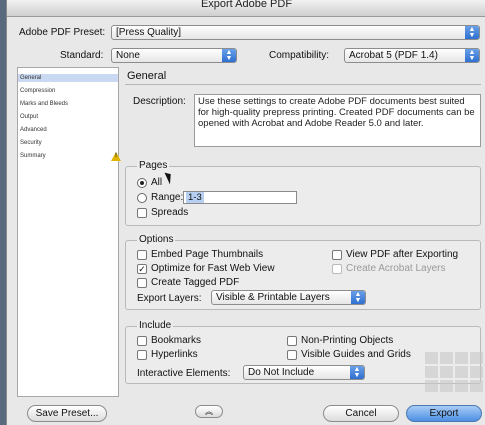 This screenshot has height=425, width=485. What do you see at coordinates (195, 197) in the screenshot?
I see `range-value: 1-3` at bounding box center [195, 197].